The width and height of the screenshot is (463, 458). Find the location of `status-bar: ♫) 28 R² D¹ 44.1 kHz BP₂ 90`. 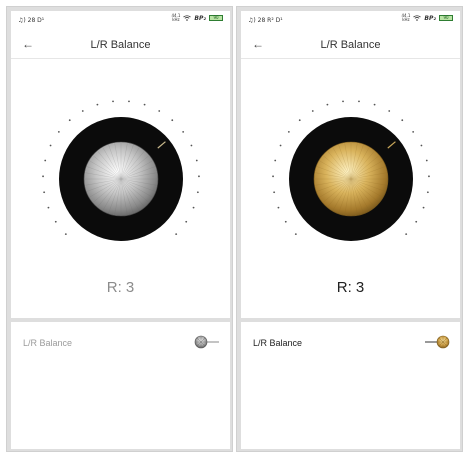

status-bar: ♫) 28 R² D¹ 44.1 kHz BP₂ 90 is located at coordinates (350, 19).